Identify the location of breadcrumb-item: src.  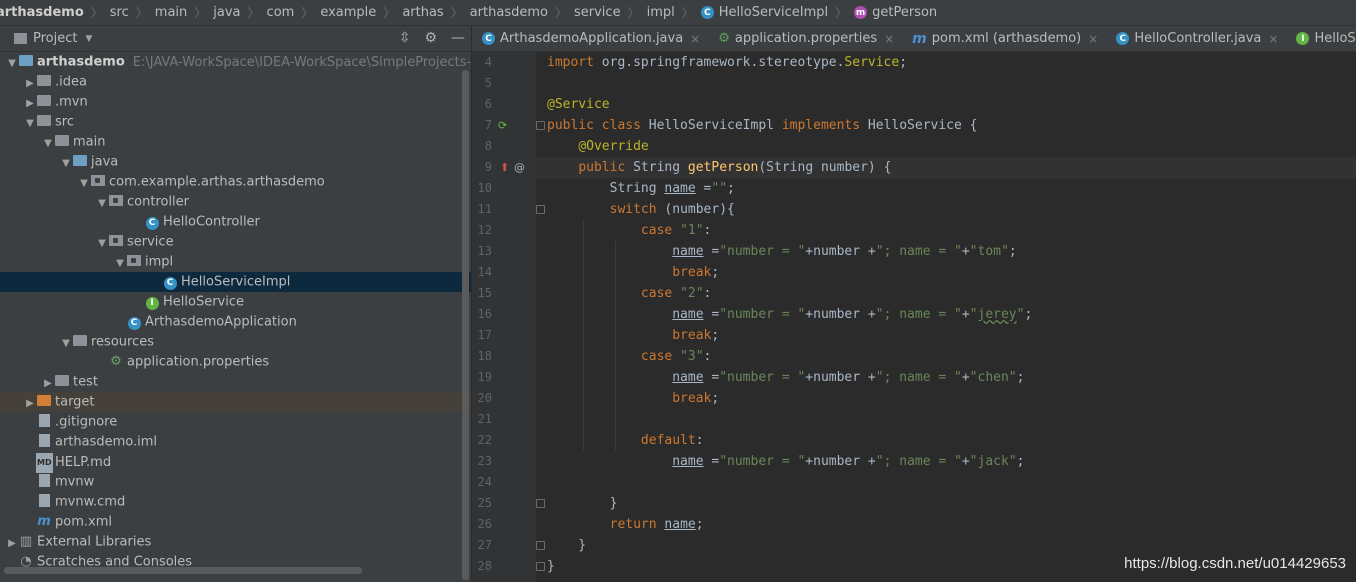
(119, 12).